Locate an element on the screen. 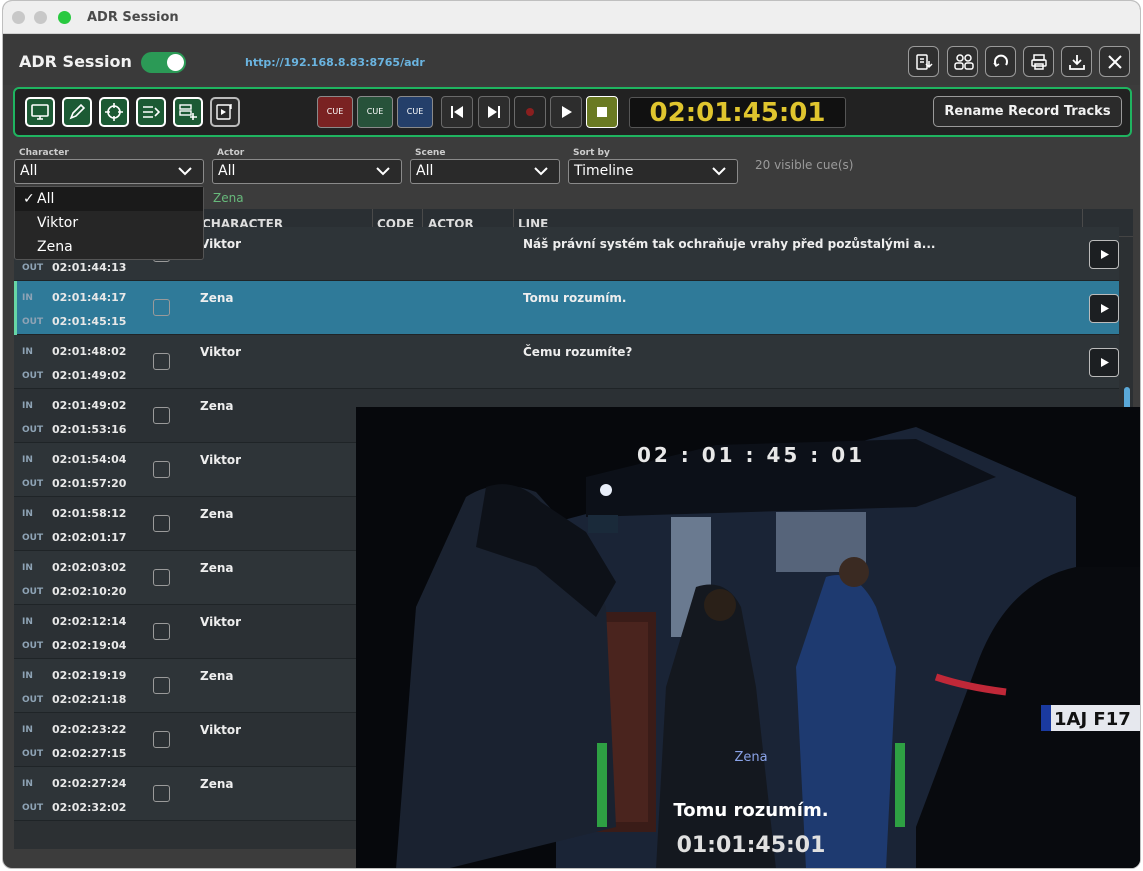 The height and width of the screenshot is (871, 1143). session-url: http://192.168.8.83:8765/adr is located at coordinates (335, 62).